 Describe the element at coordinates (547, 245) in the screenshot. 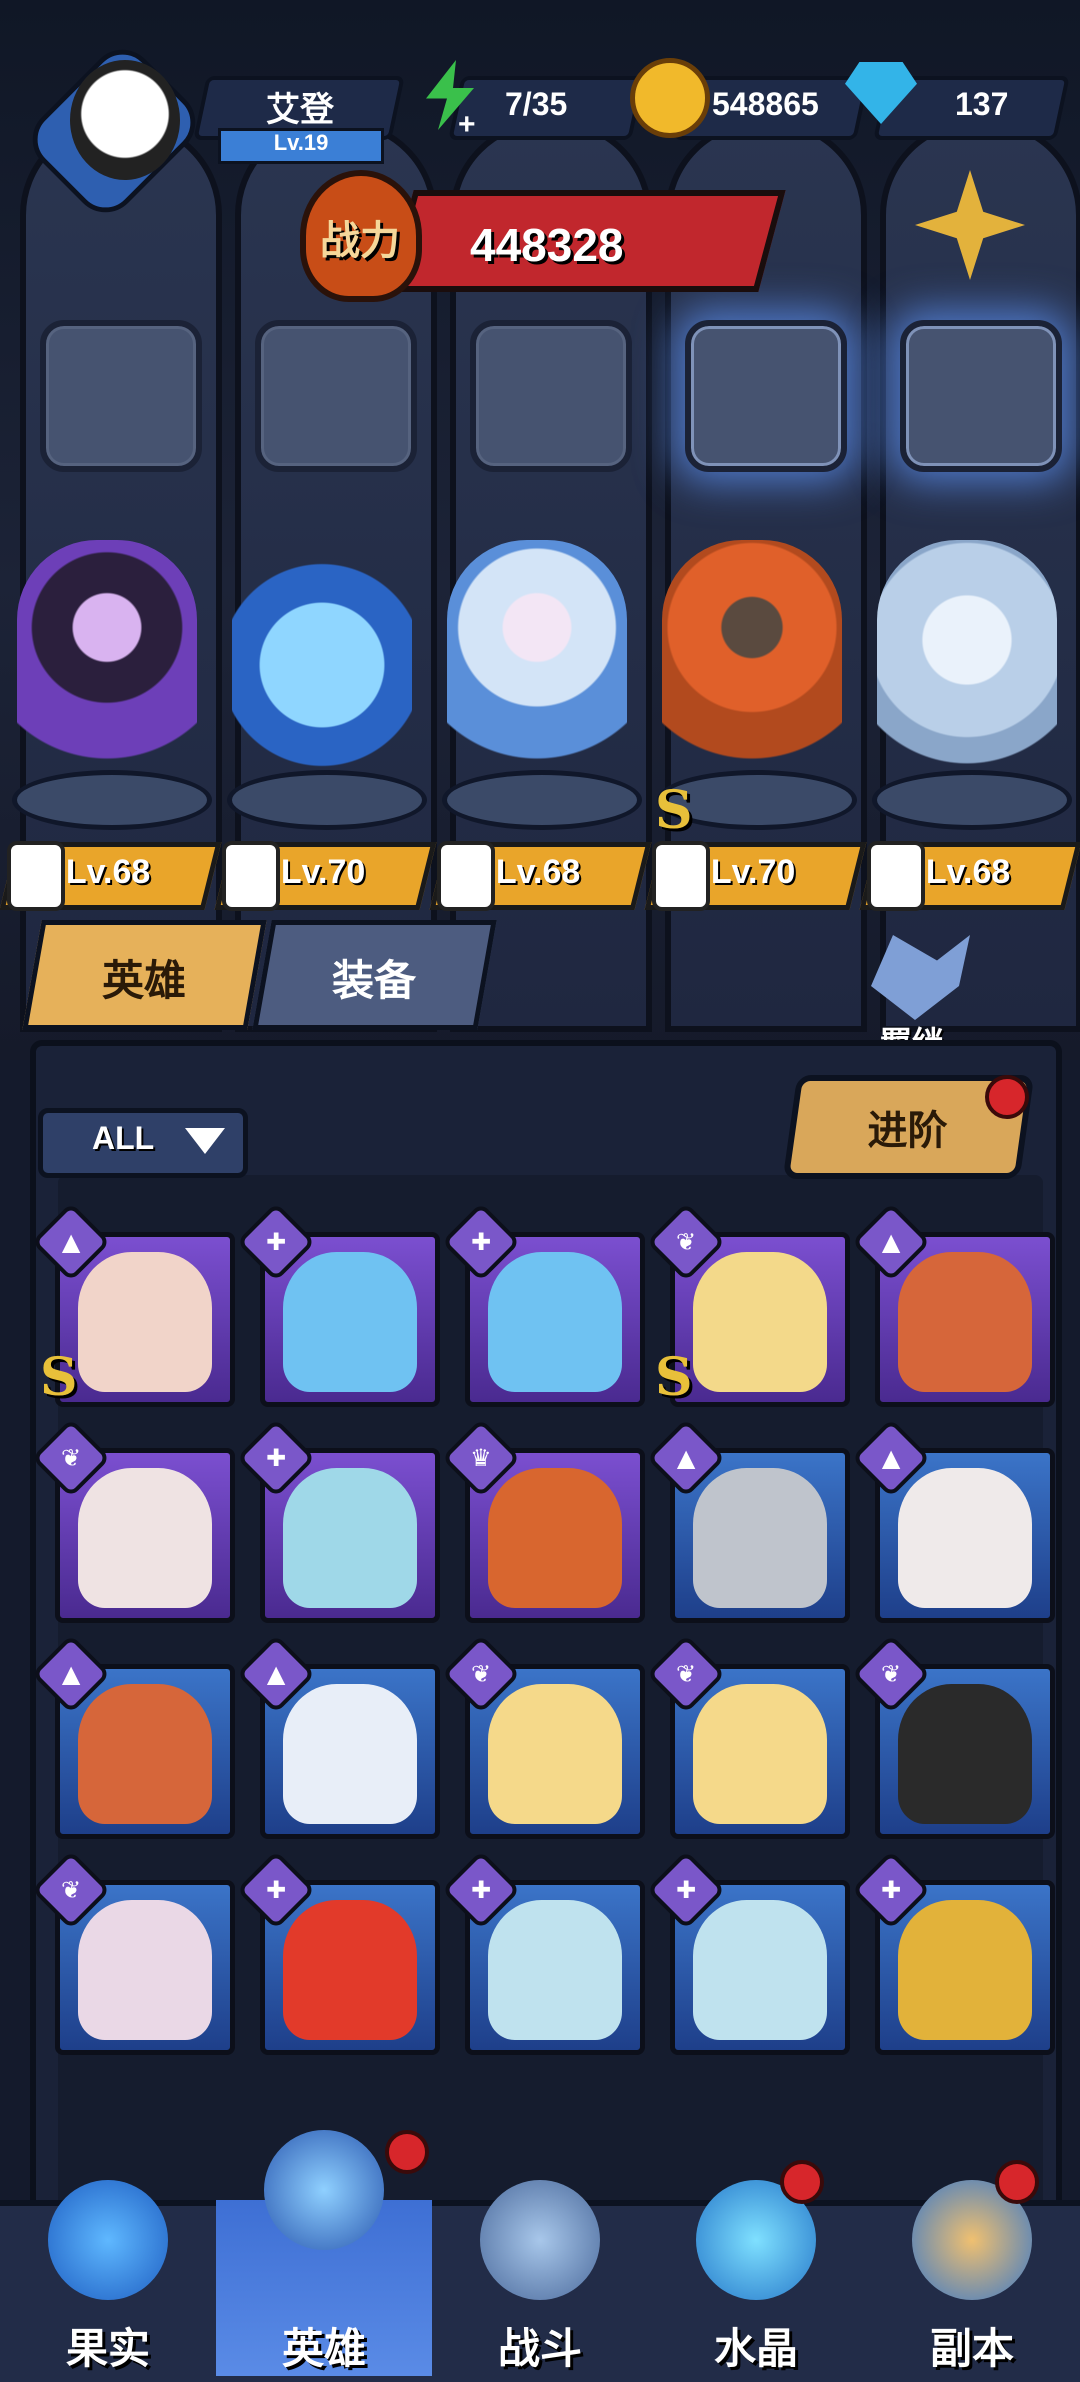

I see `power-value: 448328` at that location.